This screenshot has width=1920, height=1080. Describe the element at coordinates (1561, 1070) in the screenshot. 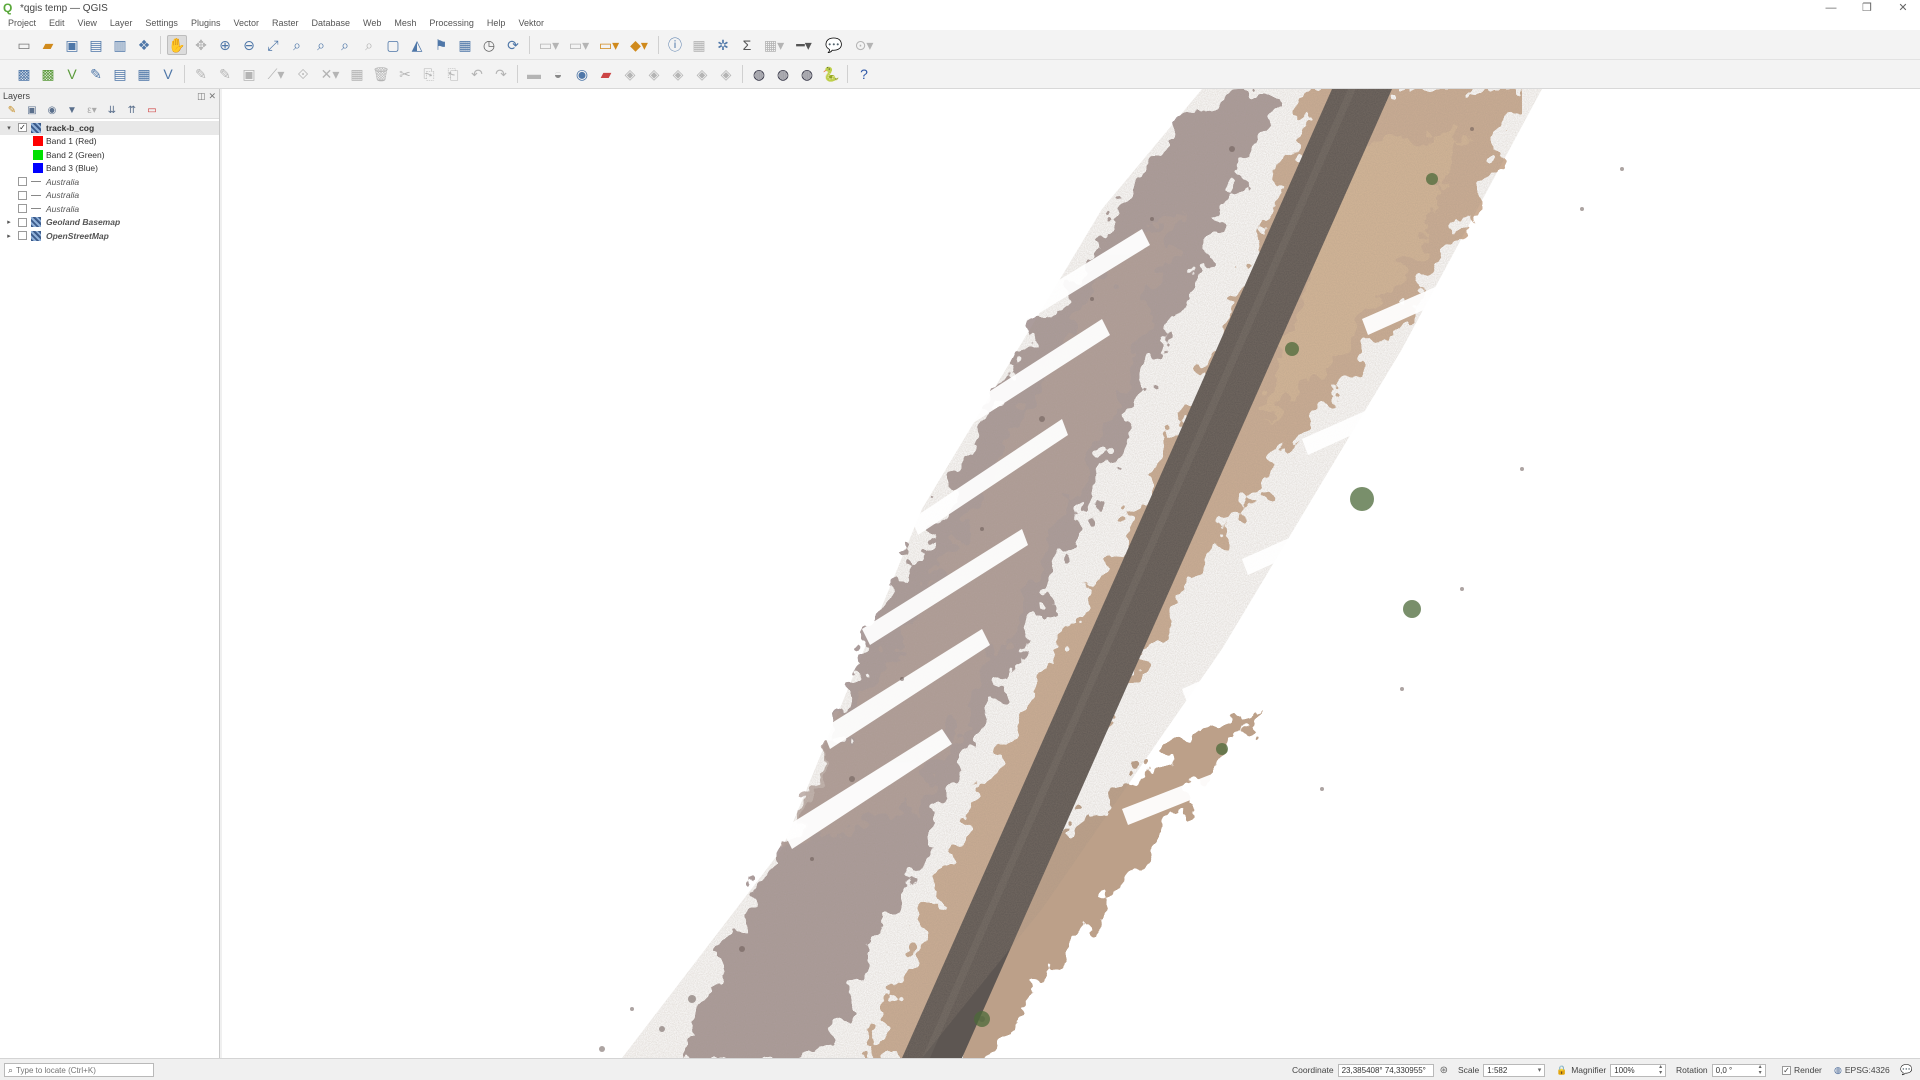

I see `lock-scale-icon: 🔒` at that location.